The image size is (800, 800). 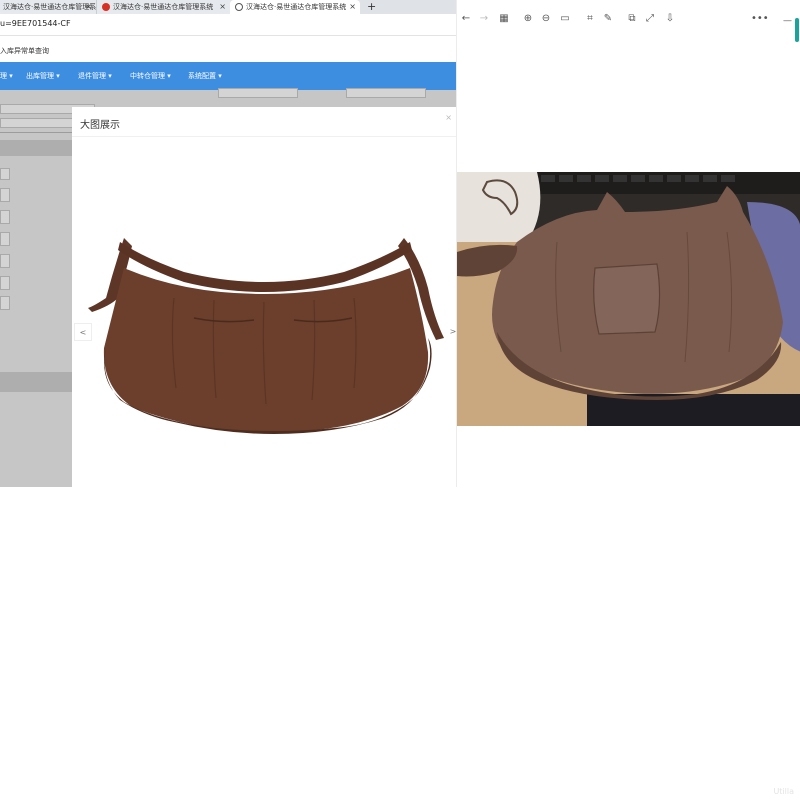 I want to click on scrollbar-thumb, so click(x=797, y=30).